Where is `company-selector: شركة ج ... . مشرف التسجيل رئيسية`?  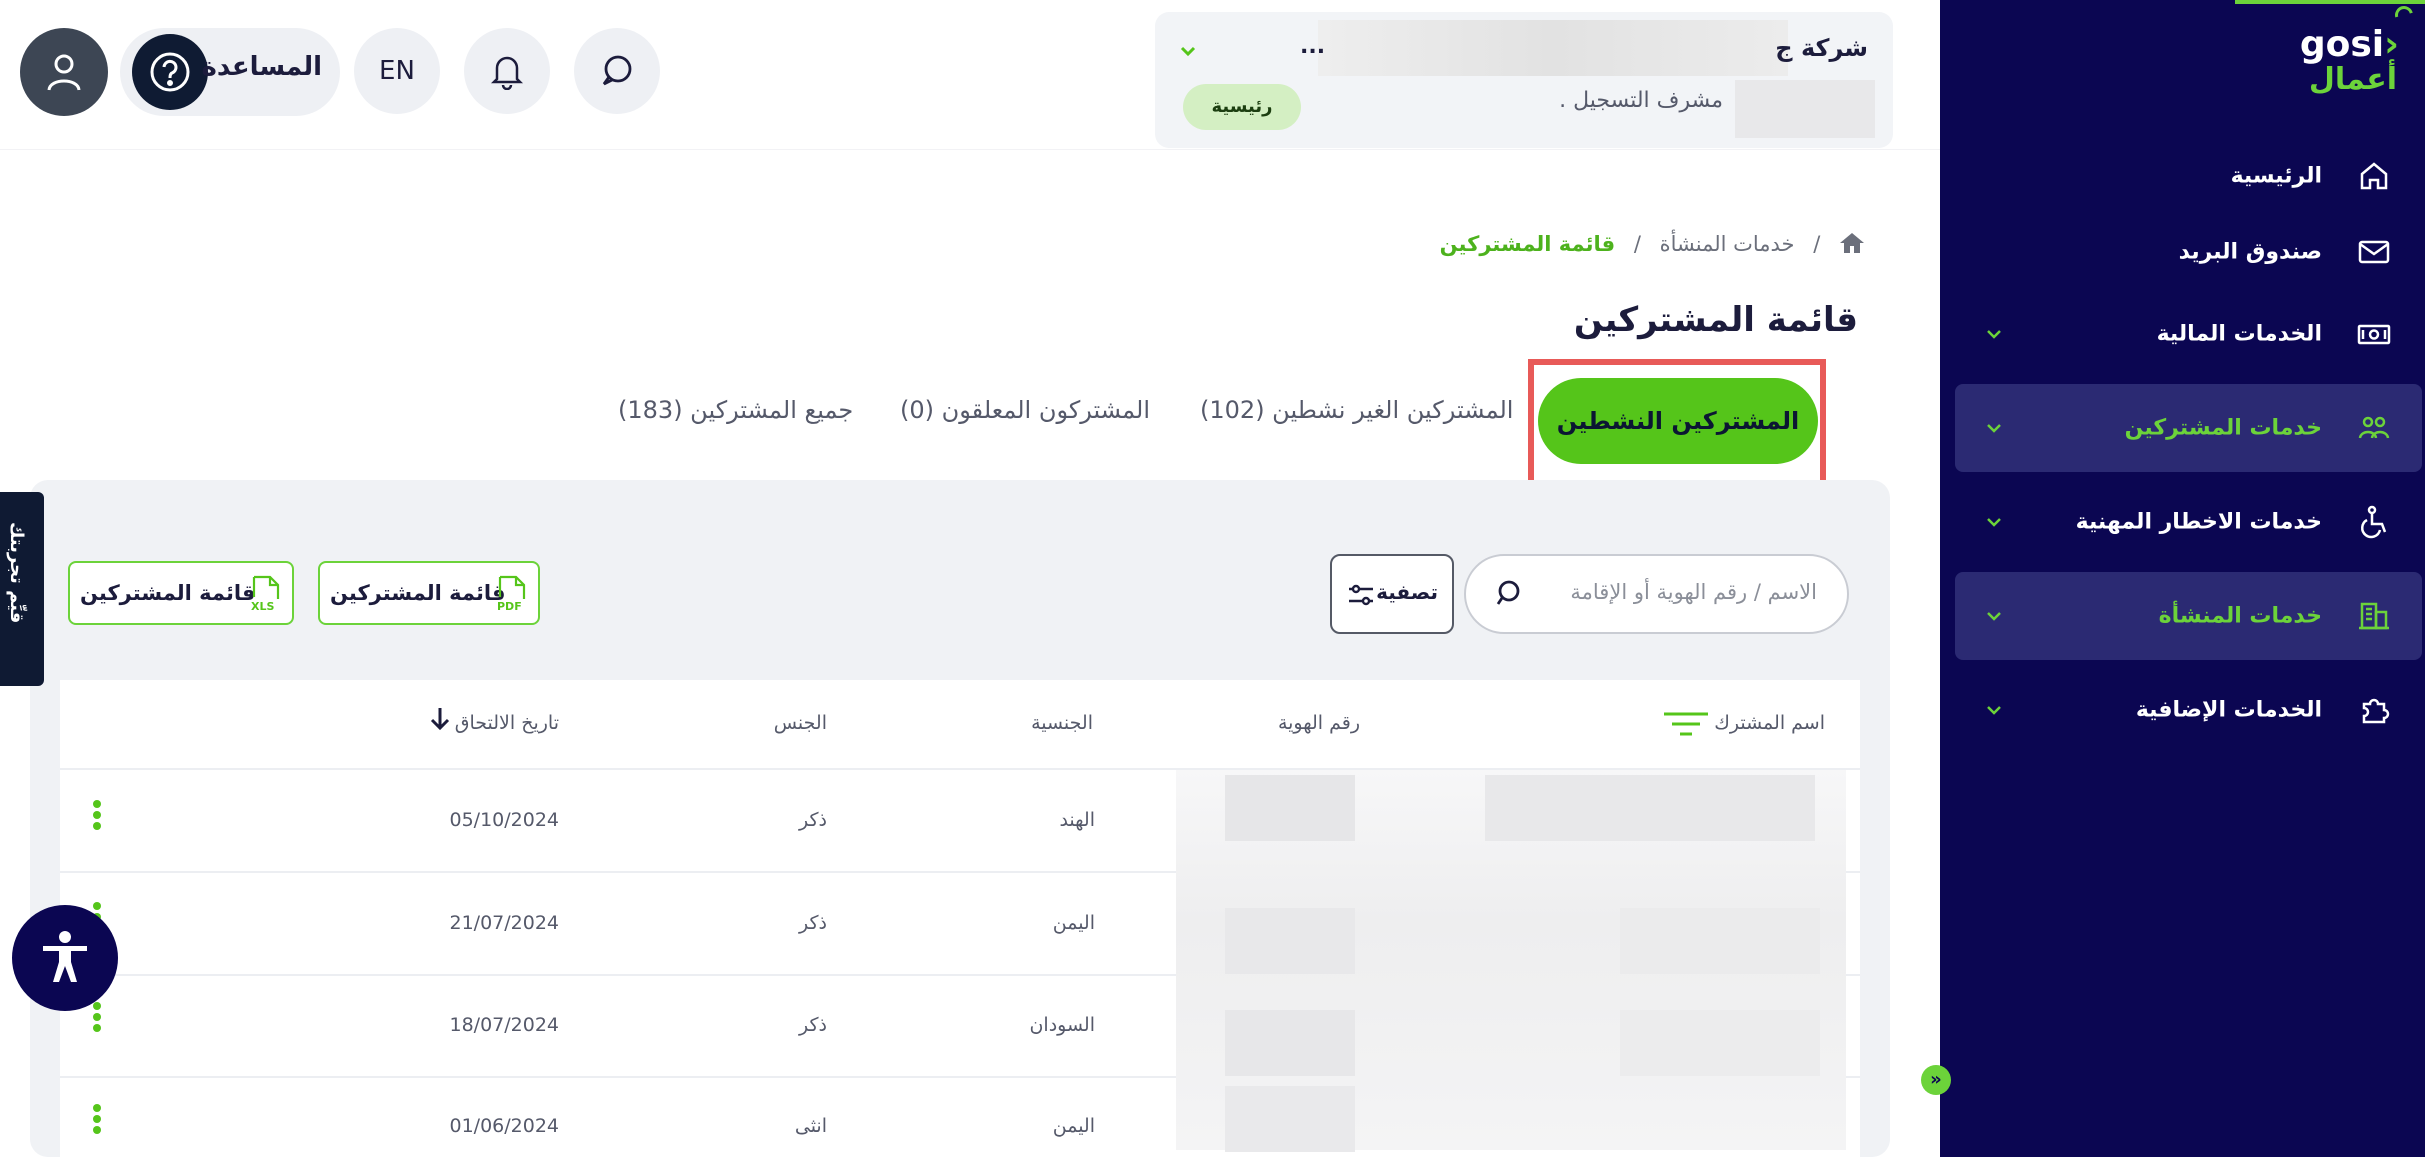
company-selector: شركة ج ... . مشرف التسجيل رئيسية is located at coordinates (1524, 80).